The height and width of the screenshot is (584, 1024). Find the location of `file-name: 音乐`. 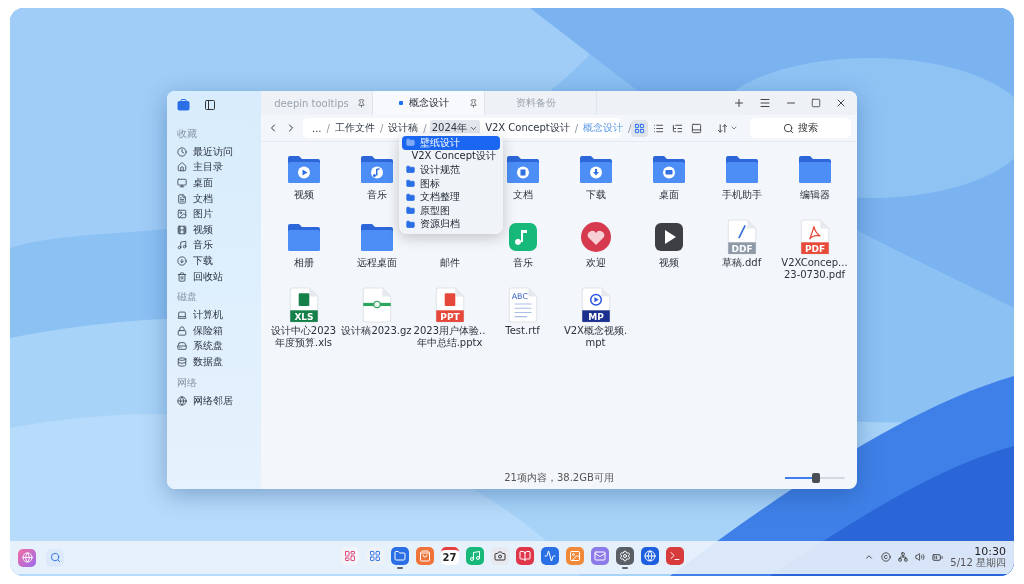

file-name: 音乐 is located at coordinates (522, 263).